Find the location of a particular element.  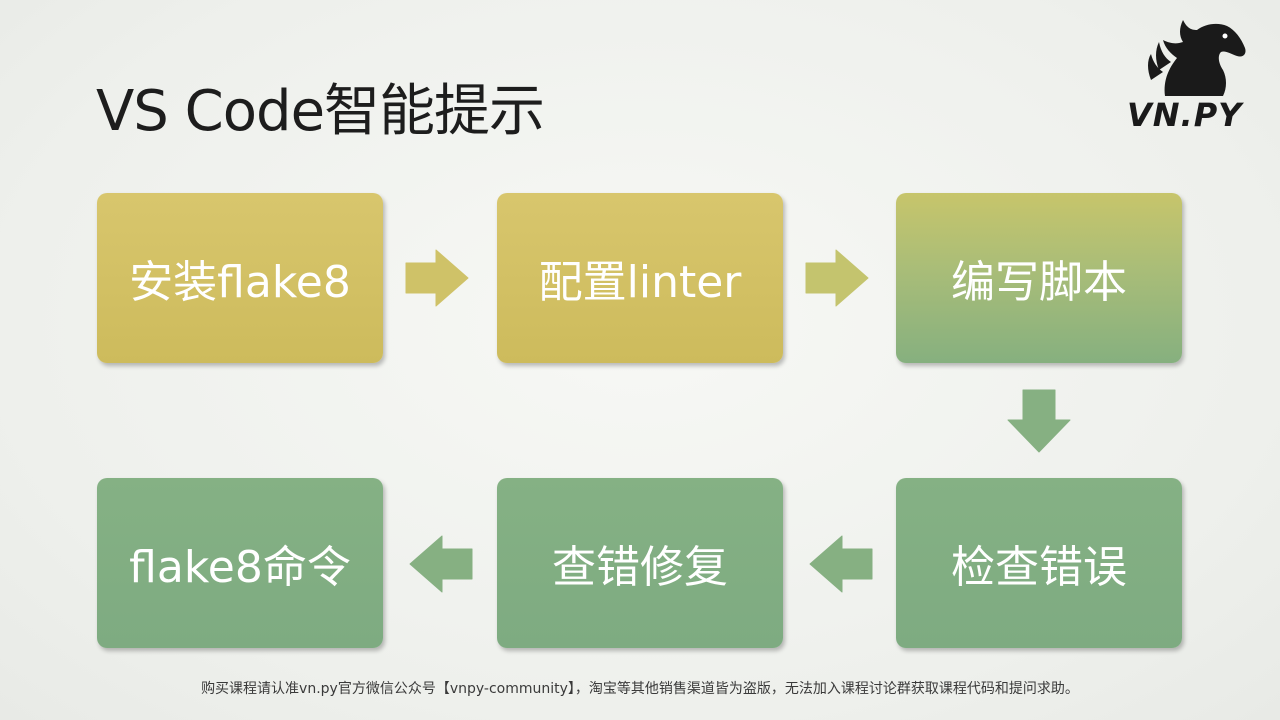

slide-title: VS Code智能提示 is located at coordinates (320, 111).